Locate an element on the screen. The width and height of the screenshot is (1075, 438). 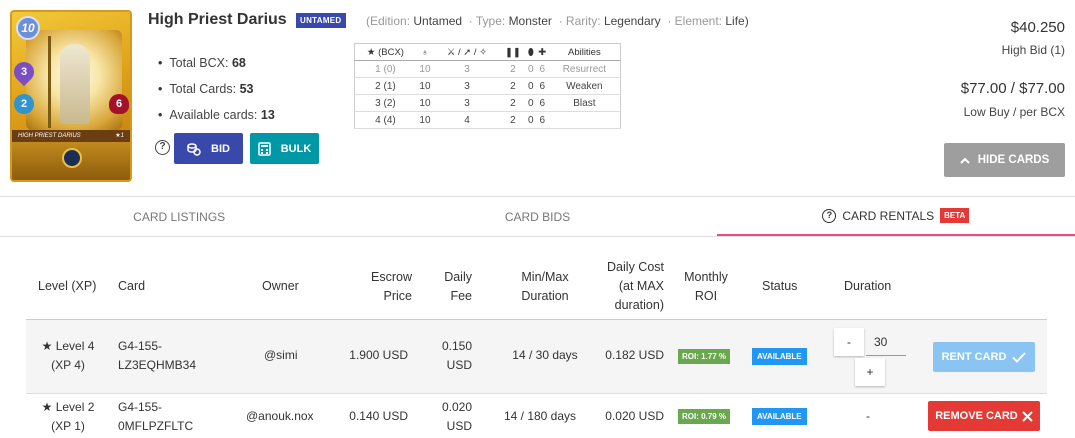
check-icon is located at coordinates (1019, 357).